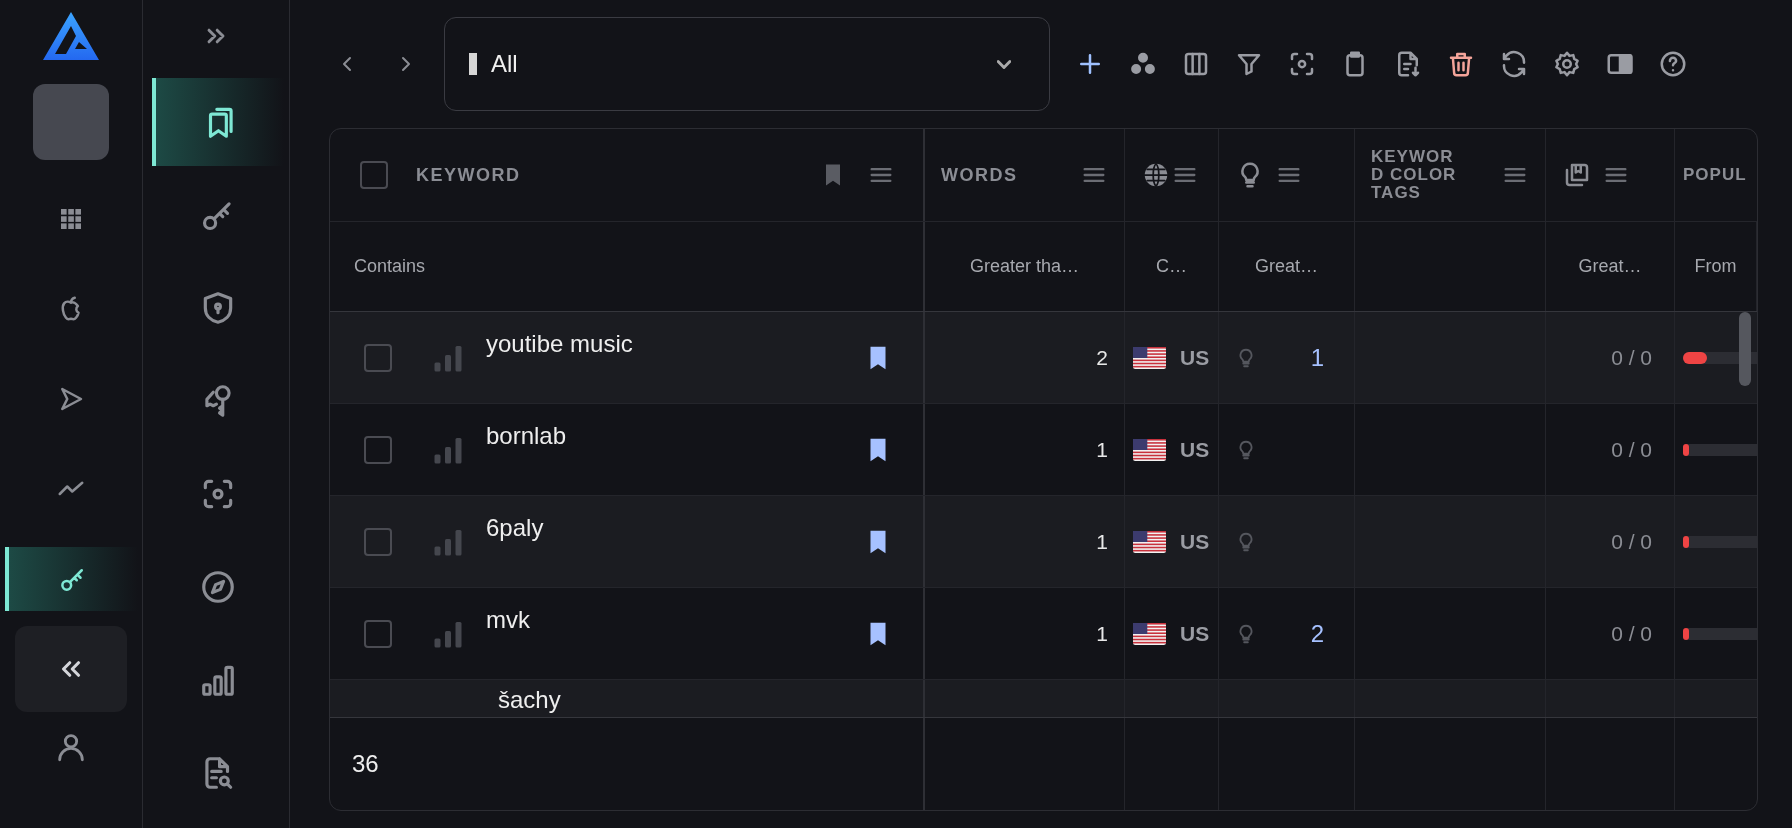  I want to click on row-count: 36, so click(365, 764).